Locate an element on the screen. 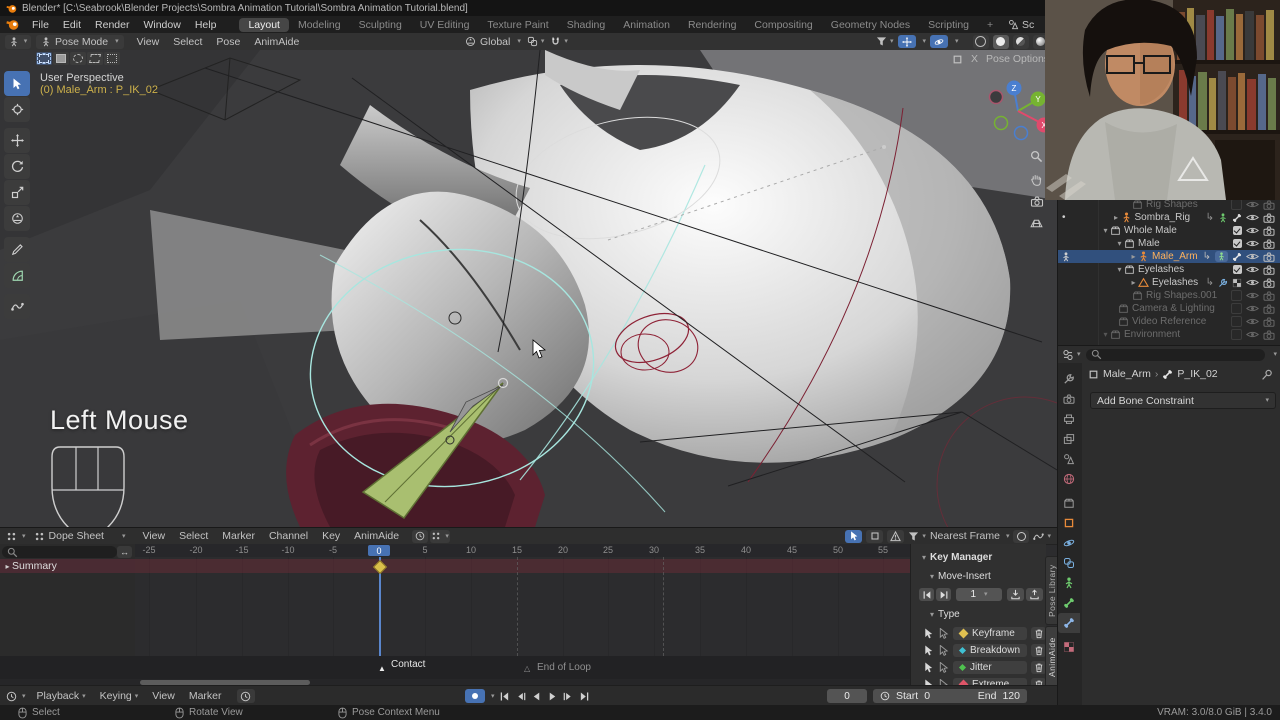 The height and width of the screenshot is (720, 1280). dope-mode-dropdown: Dope Sheet ▾ is located at coordinates (80, 536).